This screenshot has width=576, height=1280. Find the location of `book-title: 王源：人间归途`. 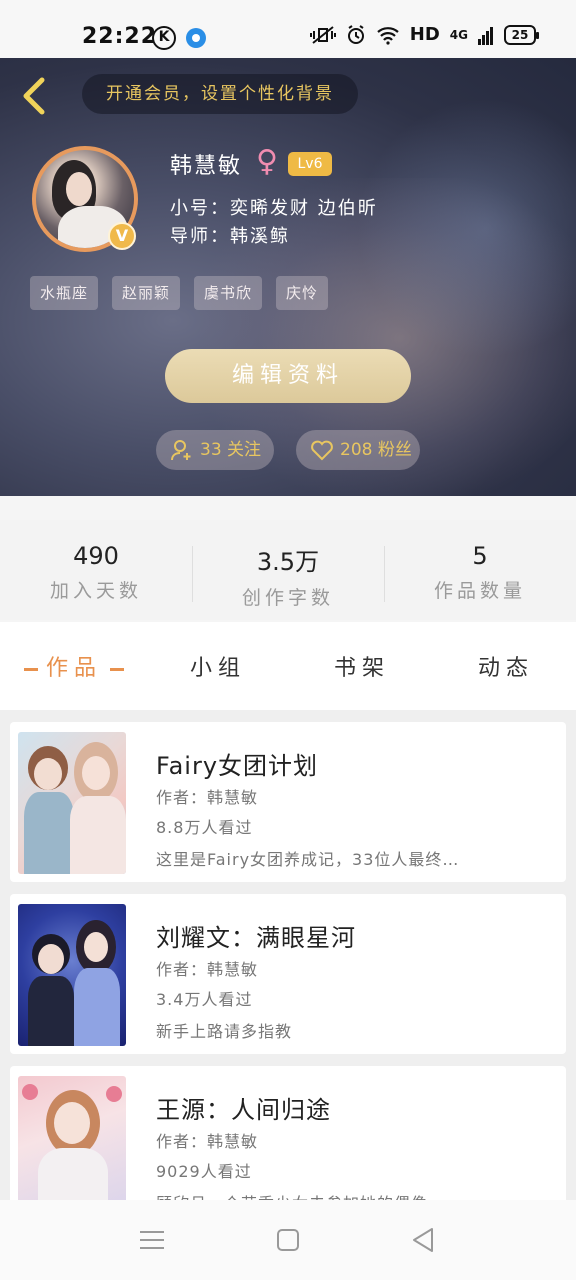

book-title: 王源：人间归途 is located at coordinates (243, 1110).